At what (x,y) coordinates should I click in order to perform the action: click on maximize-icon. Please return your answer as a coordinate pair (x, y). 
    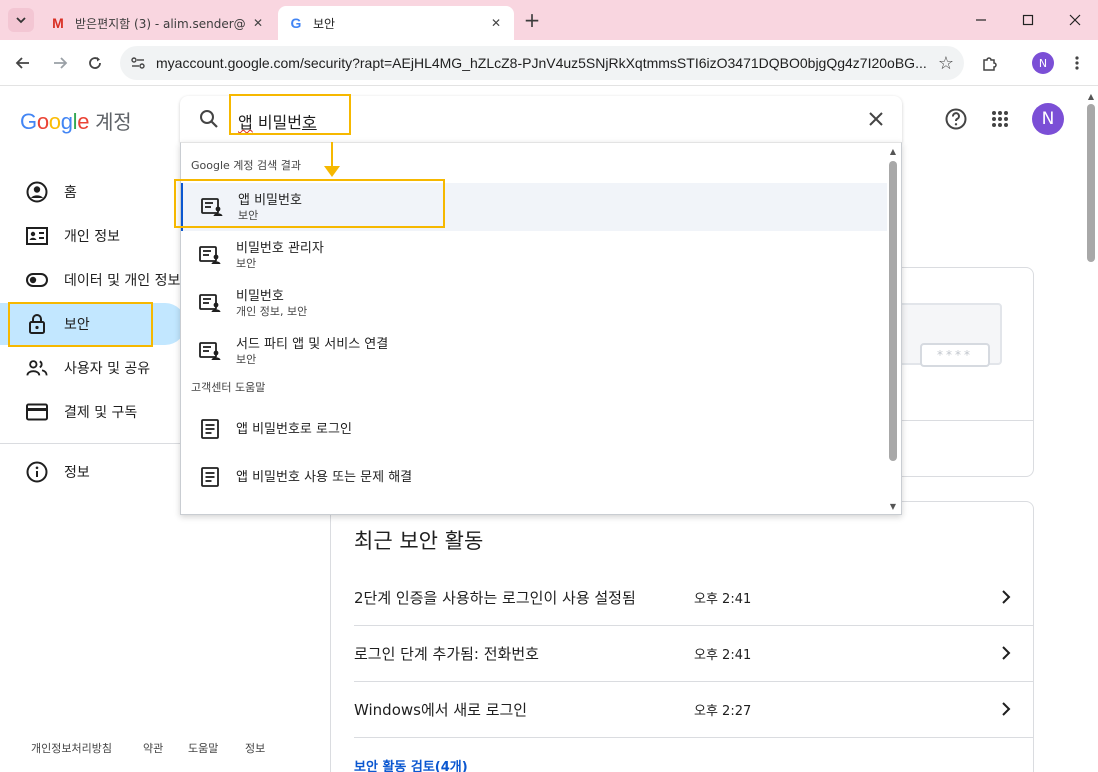
    Looking at the image, I should click on (1028, 20).